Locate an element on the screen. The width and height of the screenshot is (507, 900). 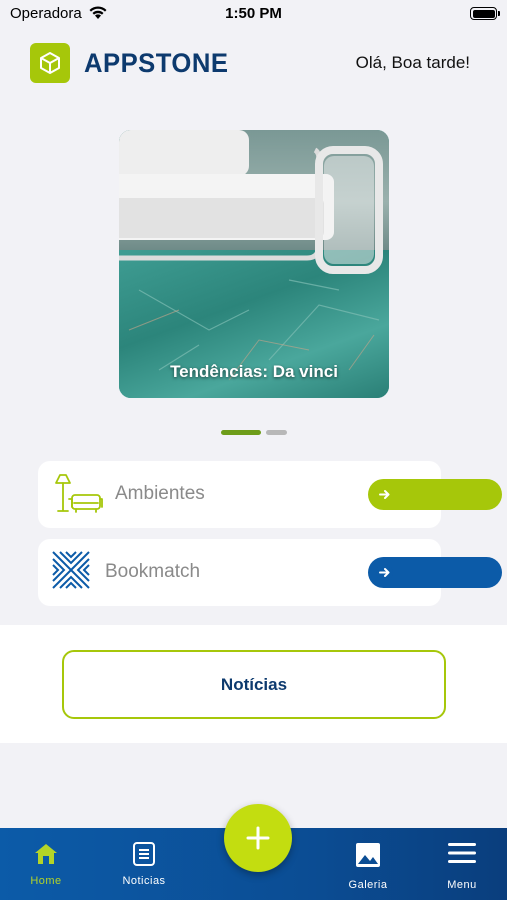
greeting-text: Olá, Boa tarde! is located at coordinates (412, 62).